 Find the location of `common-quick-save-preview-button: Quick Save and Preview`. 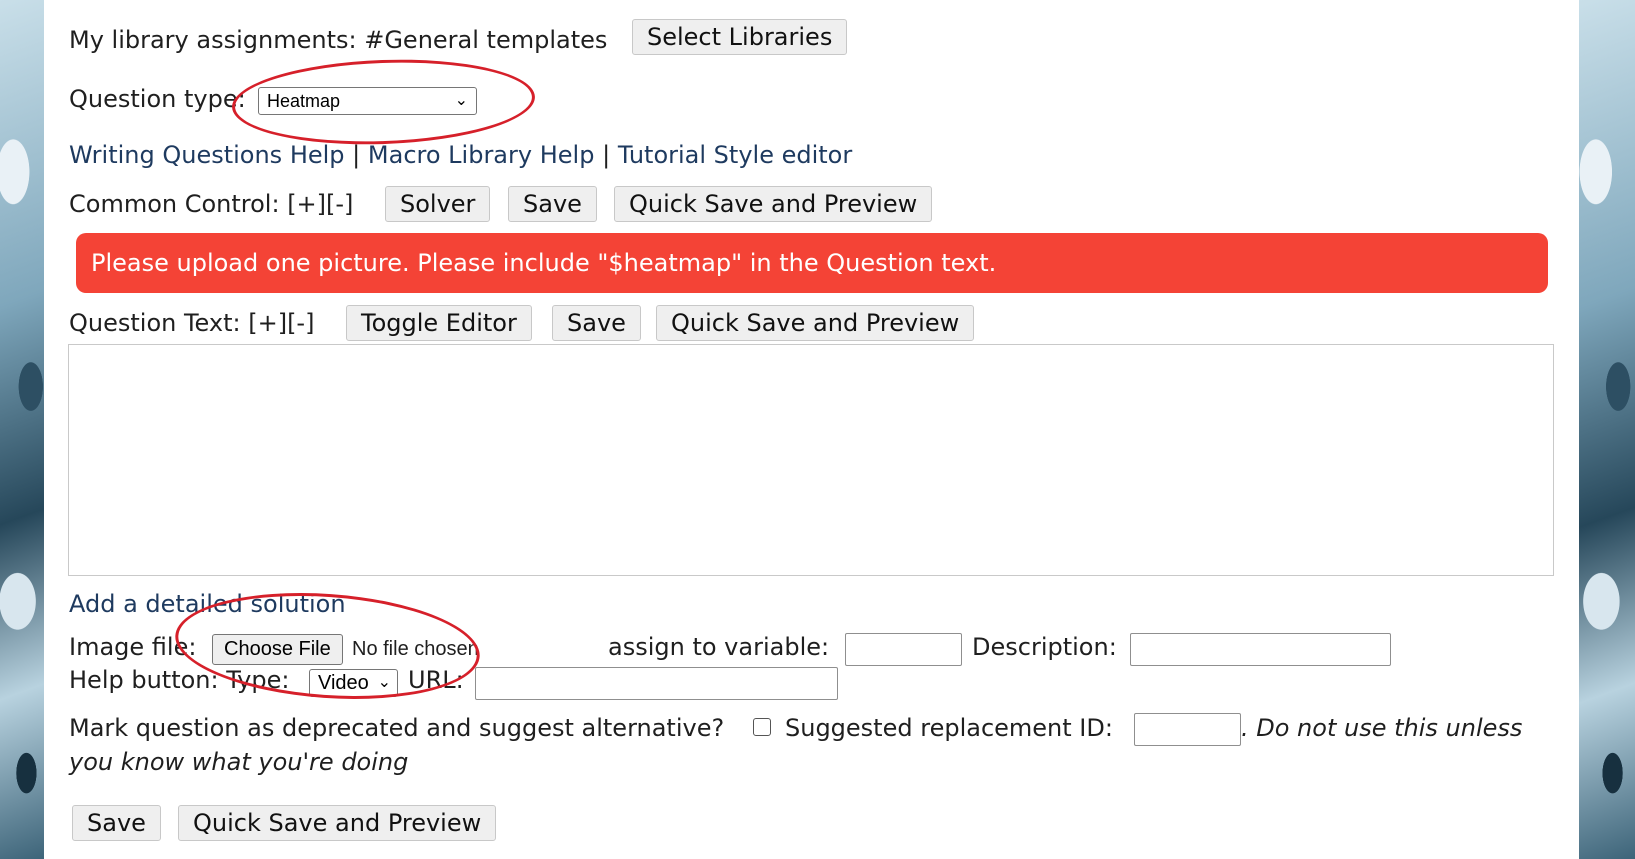

common-quick-save-preview-button: Quick Save and Preview is located at coordinates (773, 204).